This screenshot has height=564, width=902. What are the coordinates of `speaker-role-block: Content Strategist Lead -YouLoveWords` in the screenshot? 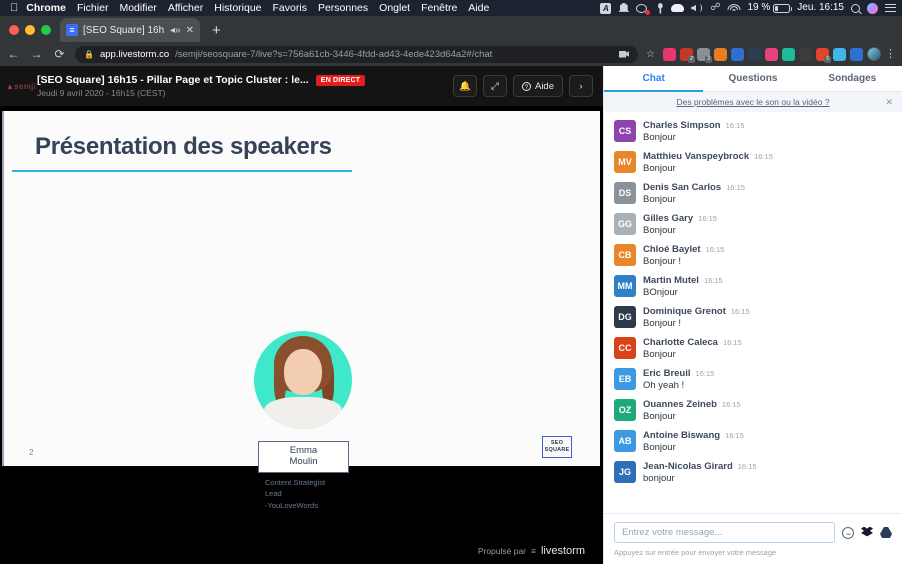 It's located at (295, 494).